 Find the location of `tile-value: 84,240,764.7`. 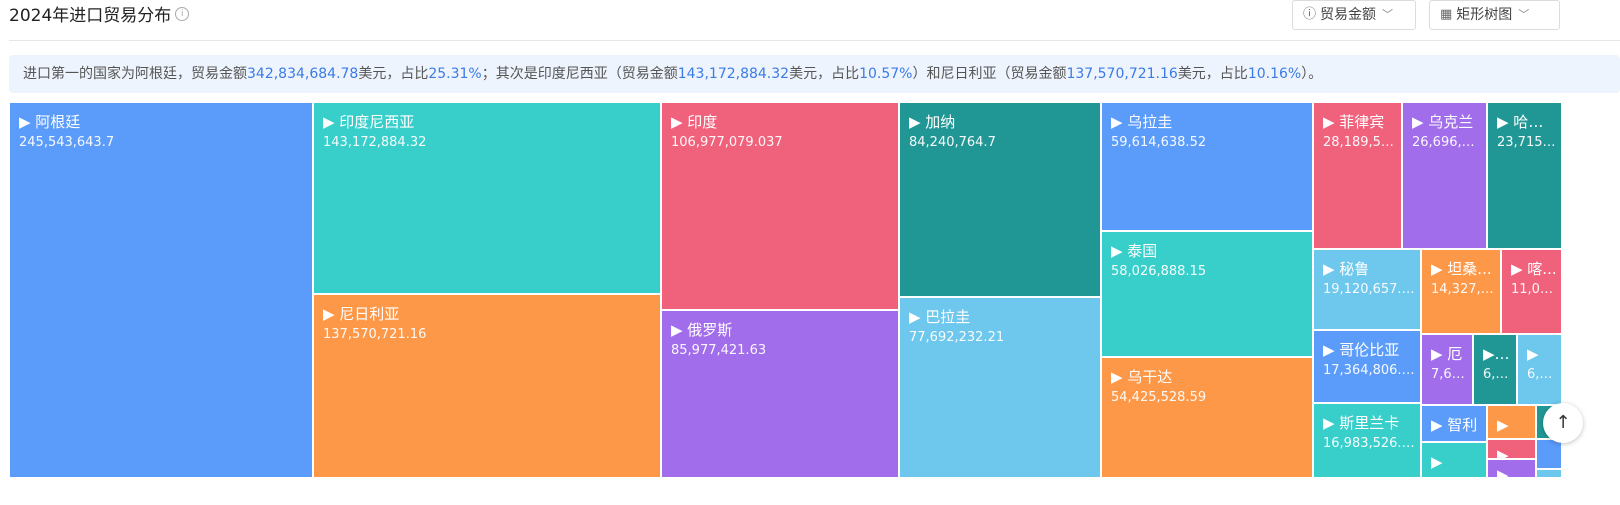

tile-value: 84,240,764.7 is located at coordinates (952, 142).